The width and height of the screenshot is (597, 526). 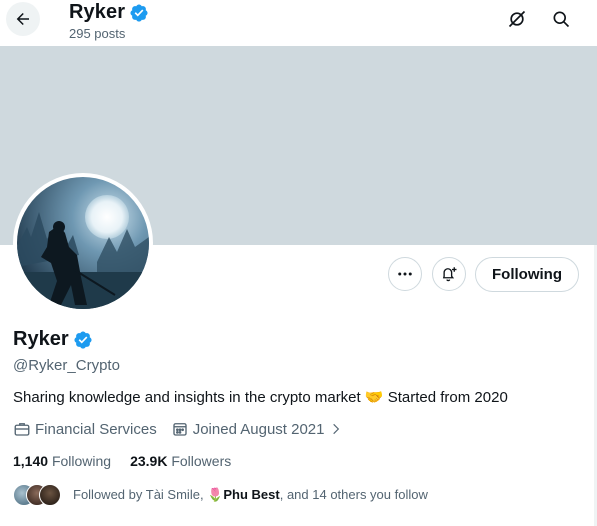 What do you see at coordinates (96, 429) in the screenshot?
I see `category-label: Financial Services` at bounding box center [96, 429].